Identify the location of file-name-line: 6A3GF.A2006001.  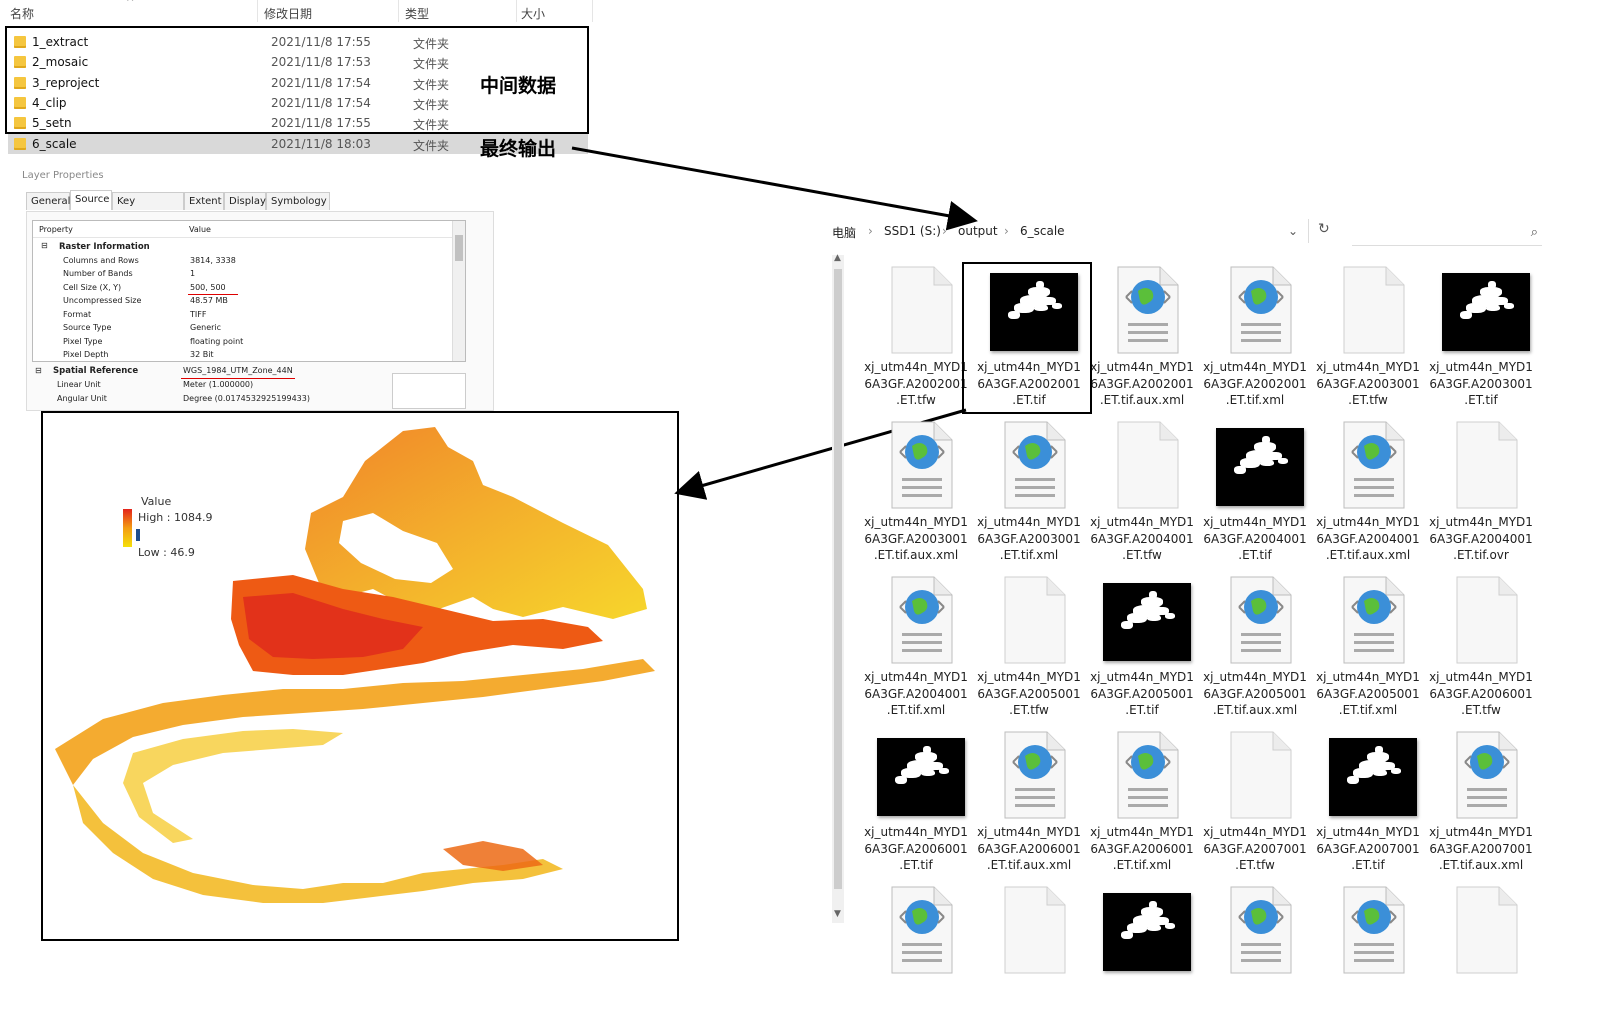
(1029, 848).